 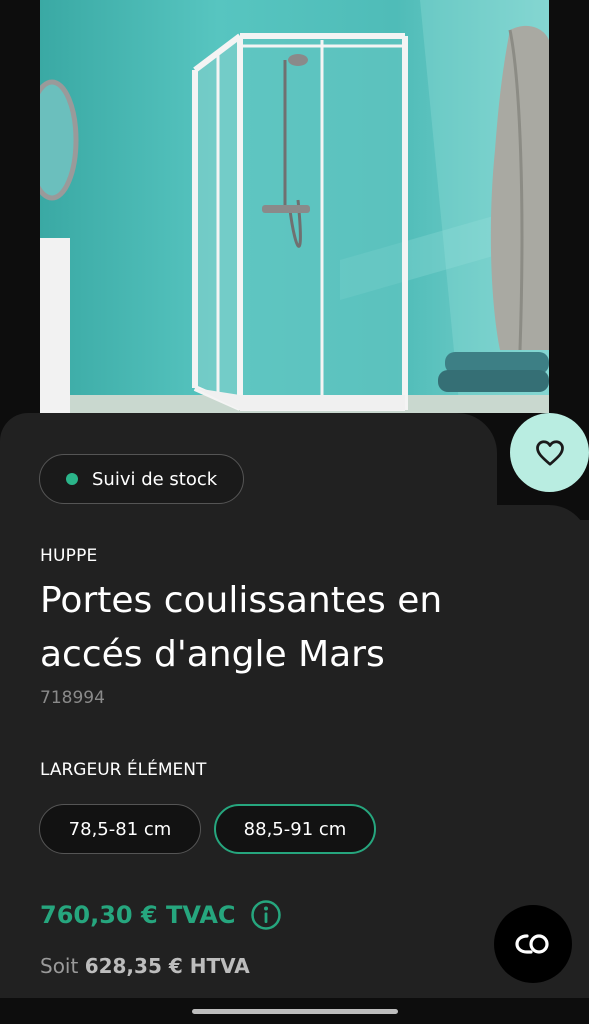 I want to click on price-htva: Soit 628,35 € HTVA, so click(x=145, y=966).